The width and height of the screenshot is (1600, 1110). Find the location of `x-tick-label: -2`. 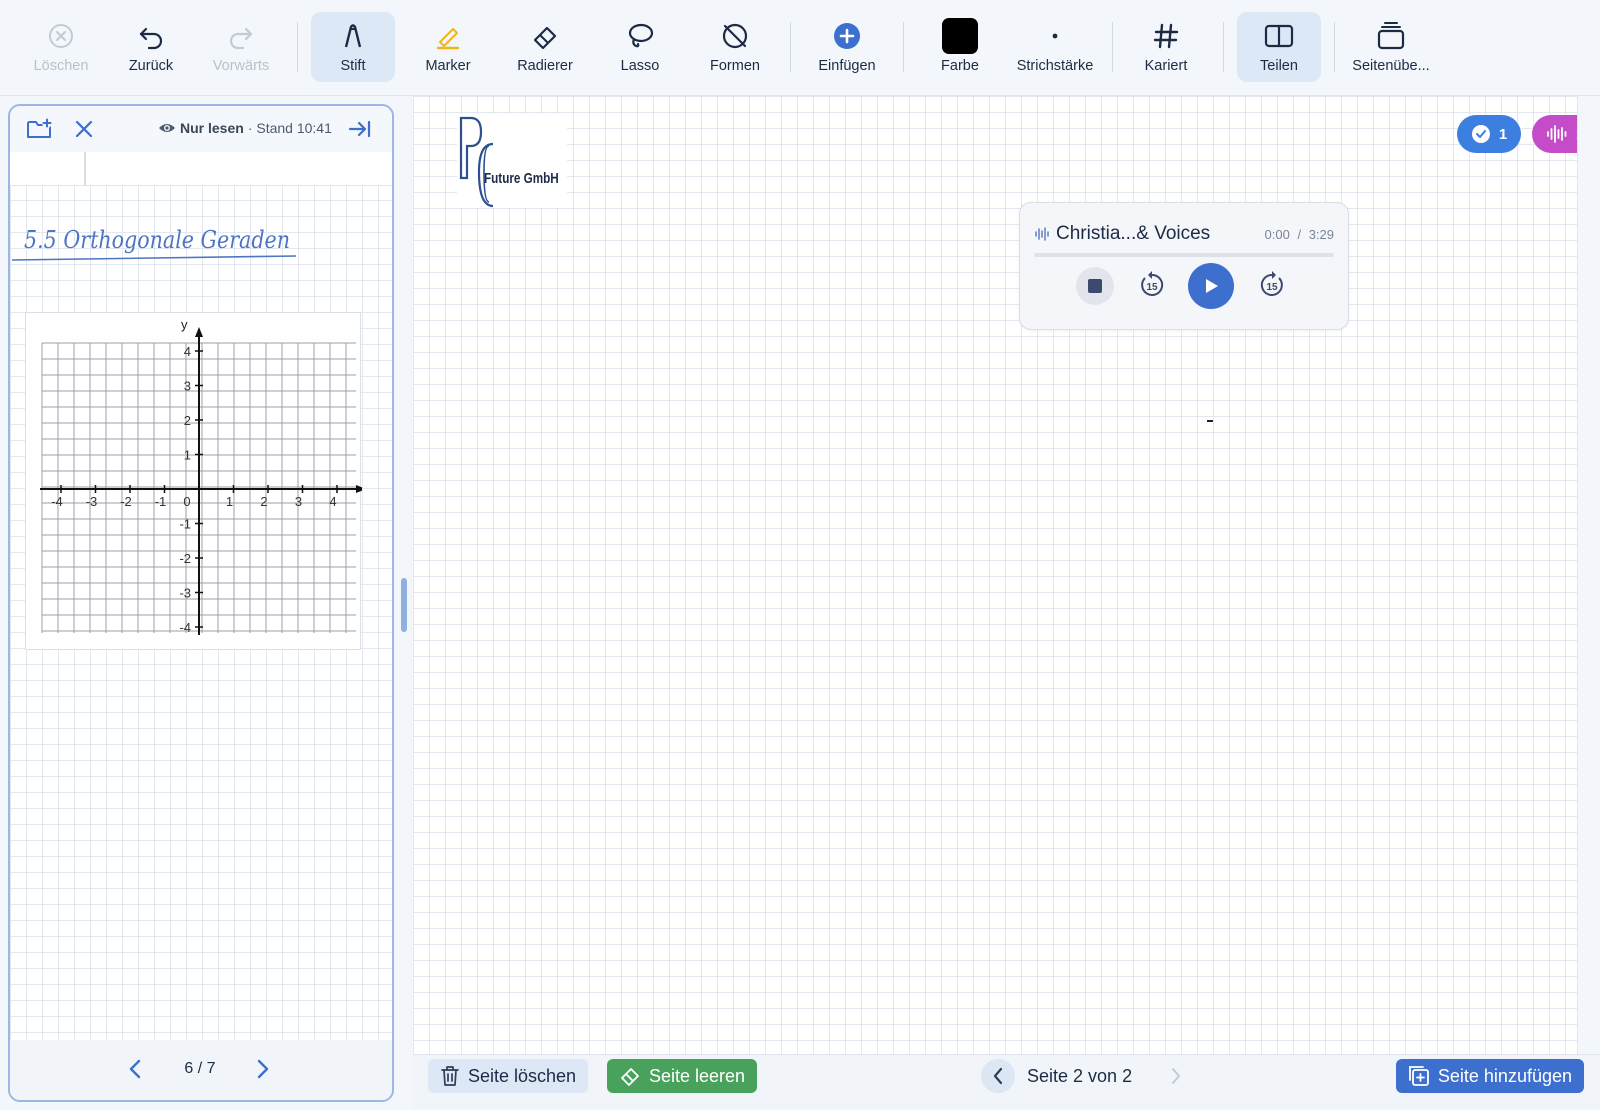

x-tick-label: -2 is located at coordinates (126, 501).